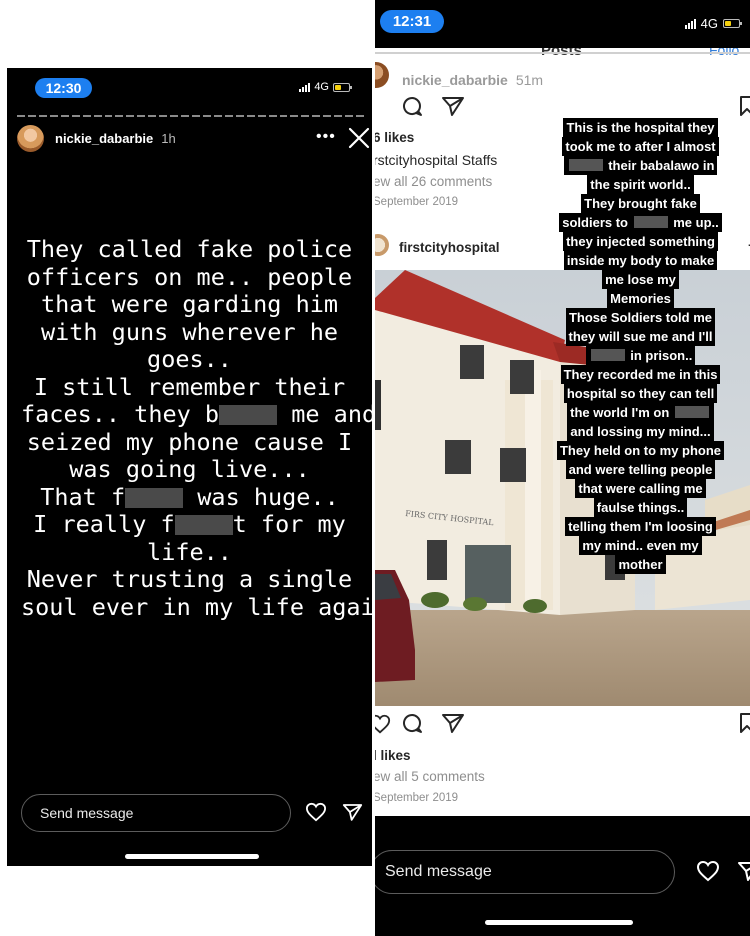  What do you see at coordinates (640, 393) in the screenshot?
I see `overlay-text-line: hospital so they can tell` at bounding box center [640, 393].